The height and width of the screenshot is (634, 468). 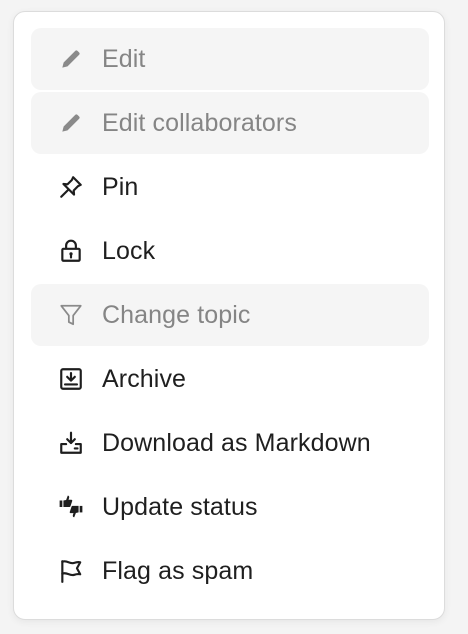 I want to click on download-icon, so click(x=71, y=443).